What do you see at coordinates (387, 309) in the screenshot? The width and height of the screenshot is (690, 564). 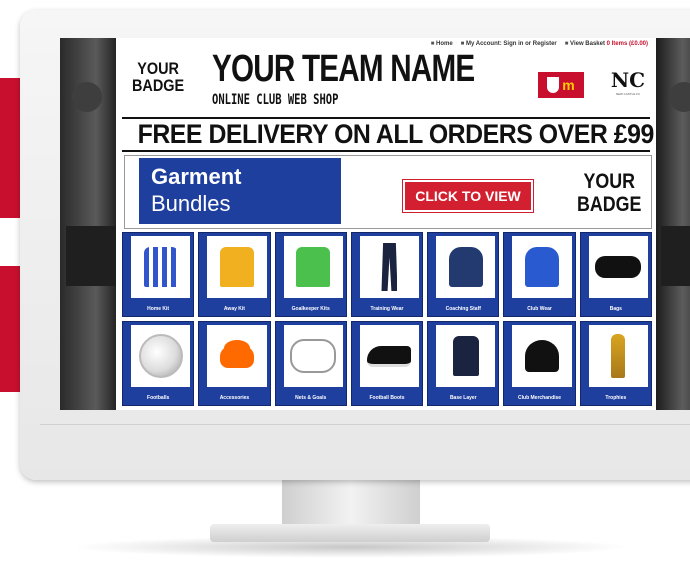 I see `category-label: Training Wear` at bounding box center [387, 309].